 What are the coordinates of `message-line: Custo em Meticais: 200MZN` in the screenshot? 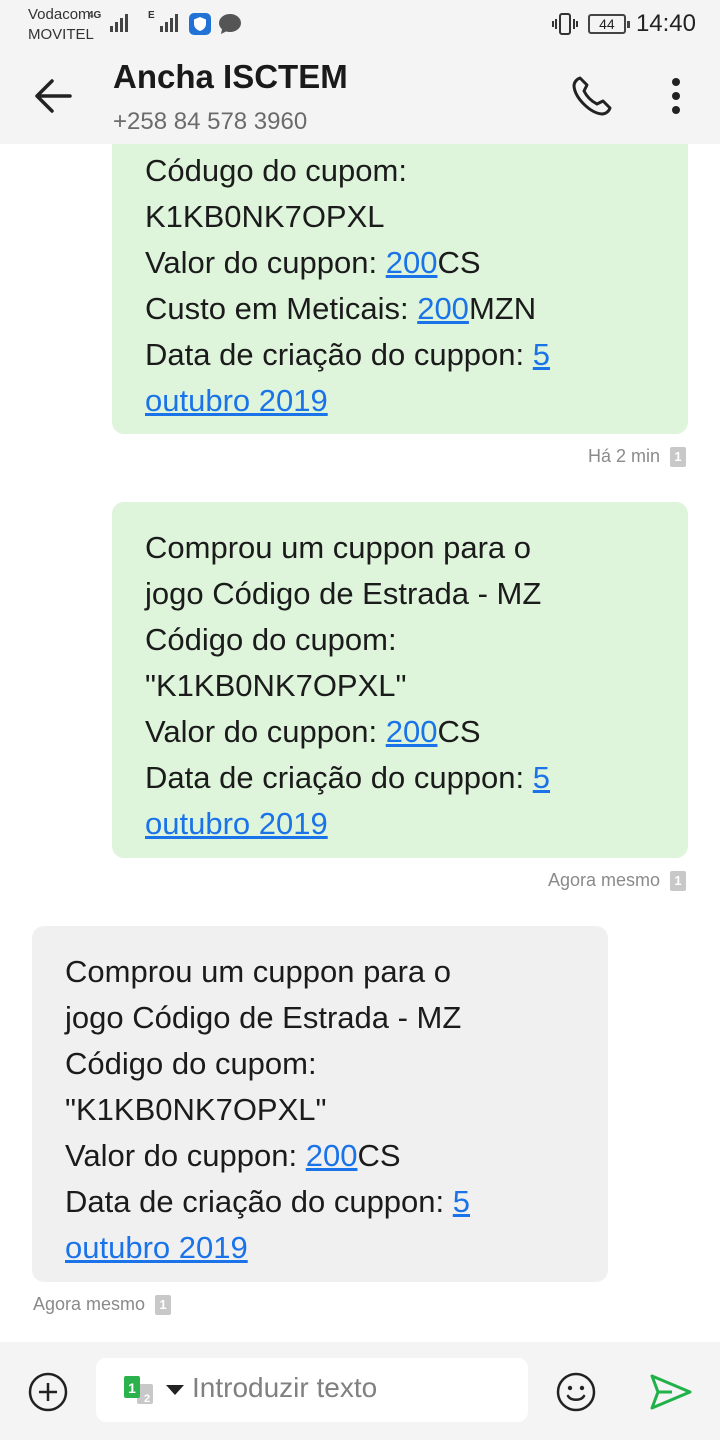 It's located at (400, 309).